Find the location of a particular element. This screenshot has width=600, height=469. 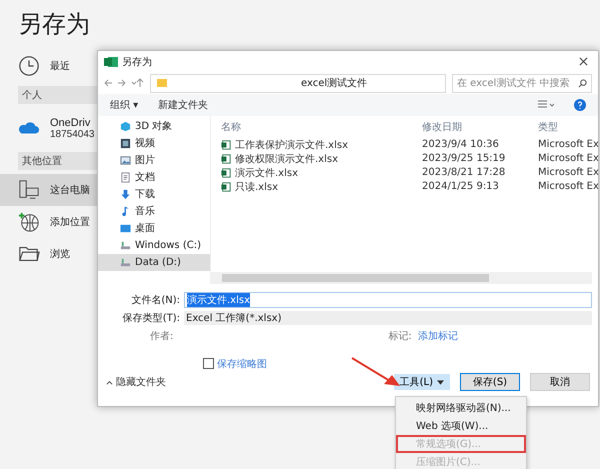

field-label: 保存类型(T): is located at coordinates (151, 318).